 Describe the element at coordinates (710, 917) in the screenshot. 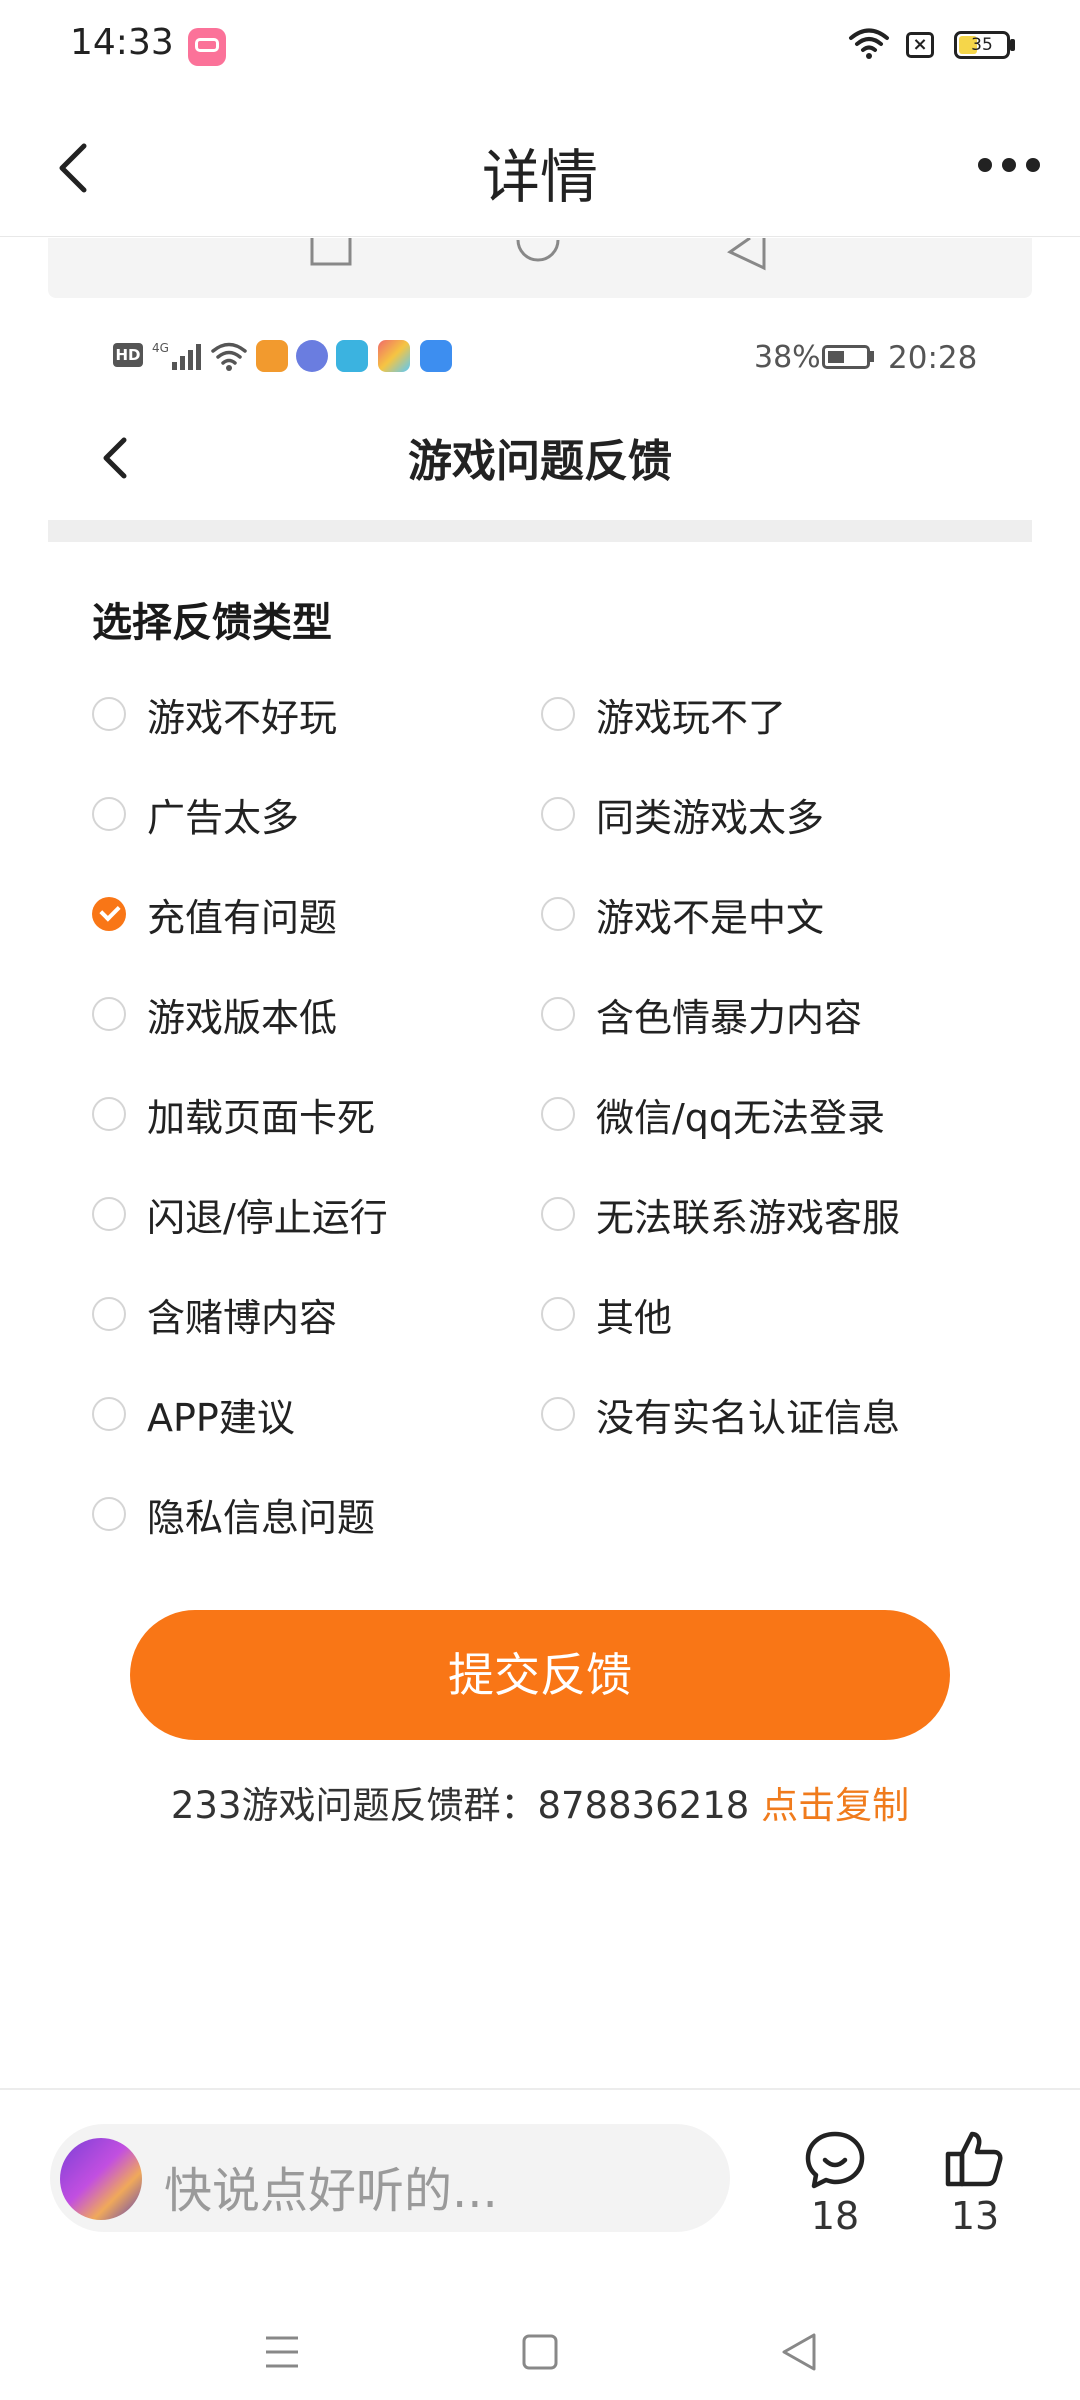

I see `option-label: 游戏不是中文` at that location.